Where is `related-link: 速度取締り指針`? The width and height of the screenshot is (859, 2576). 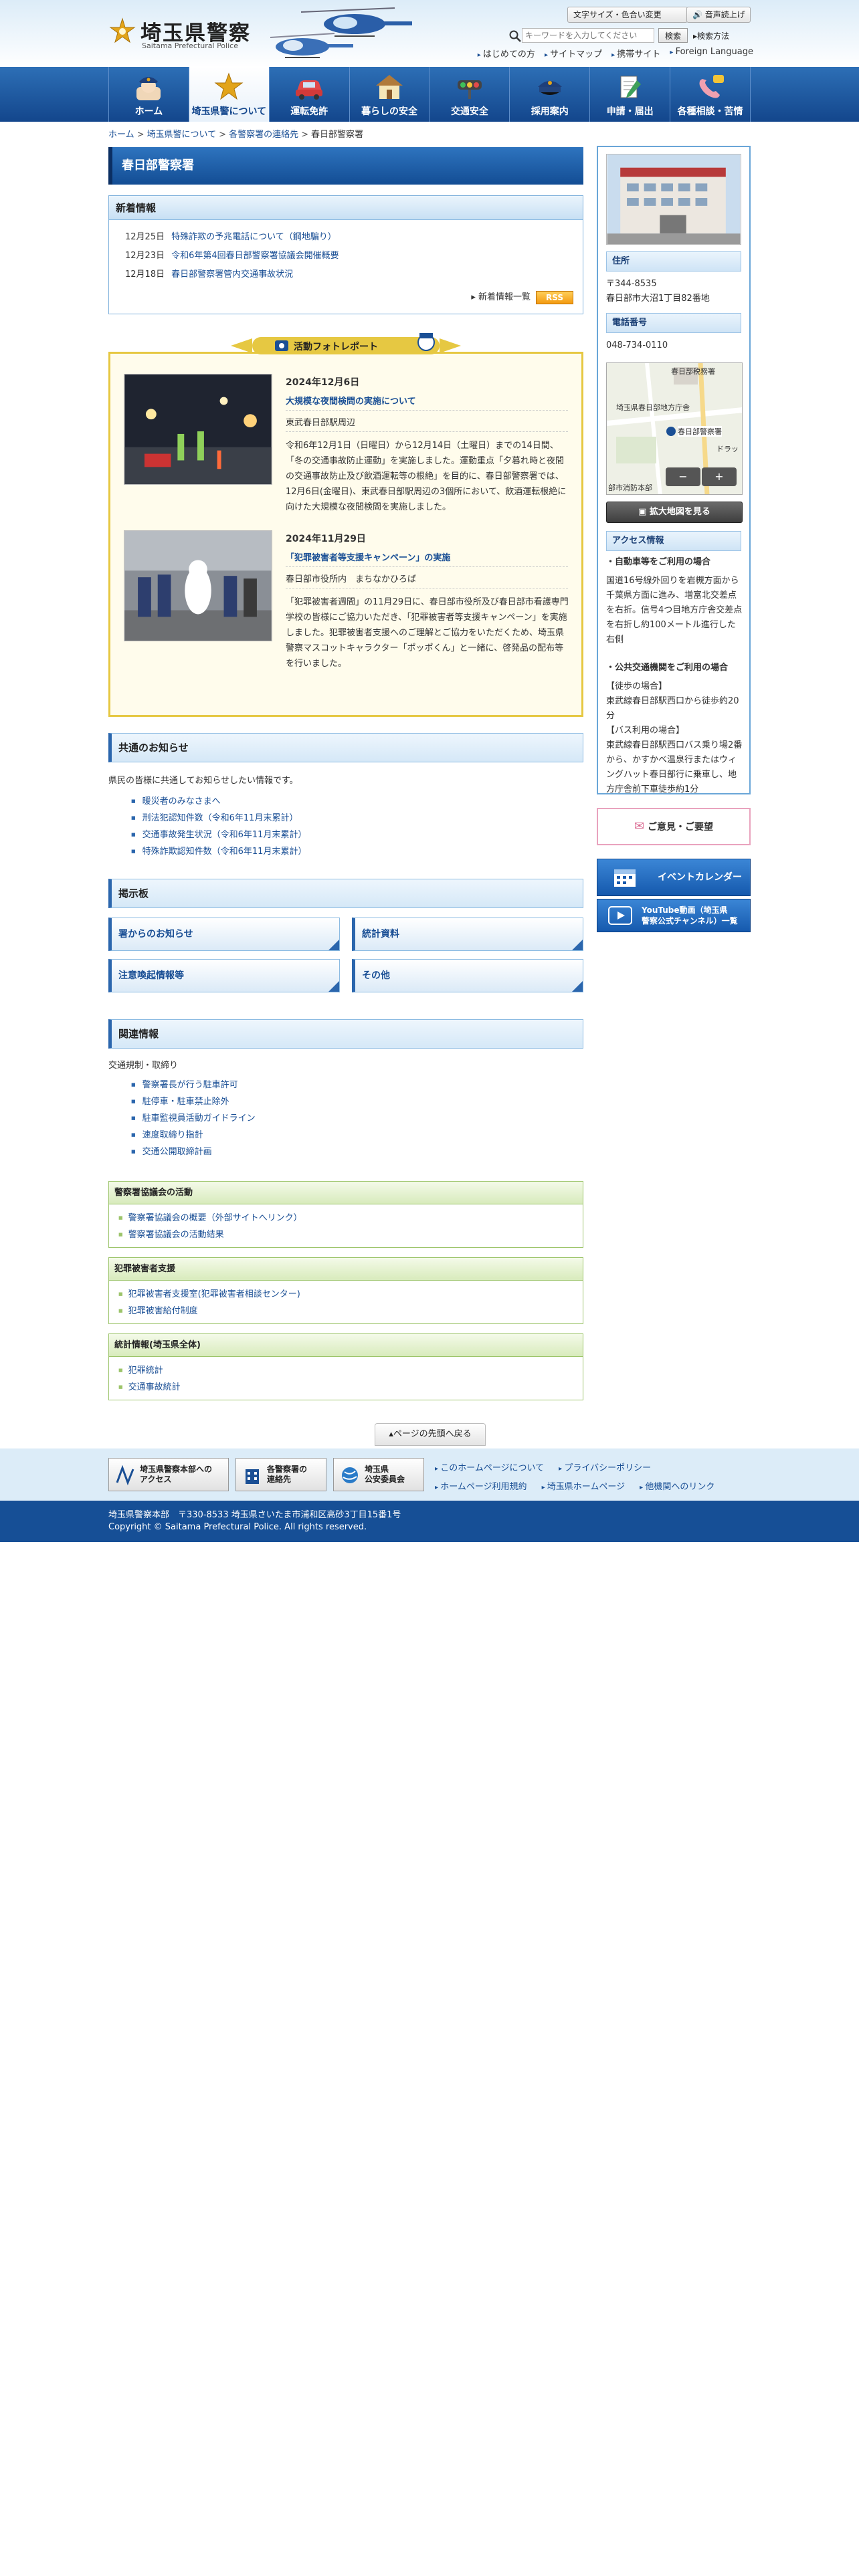 related-link: 速度取締り指針 is located at coordinates (172, 1135).